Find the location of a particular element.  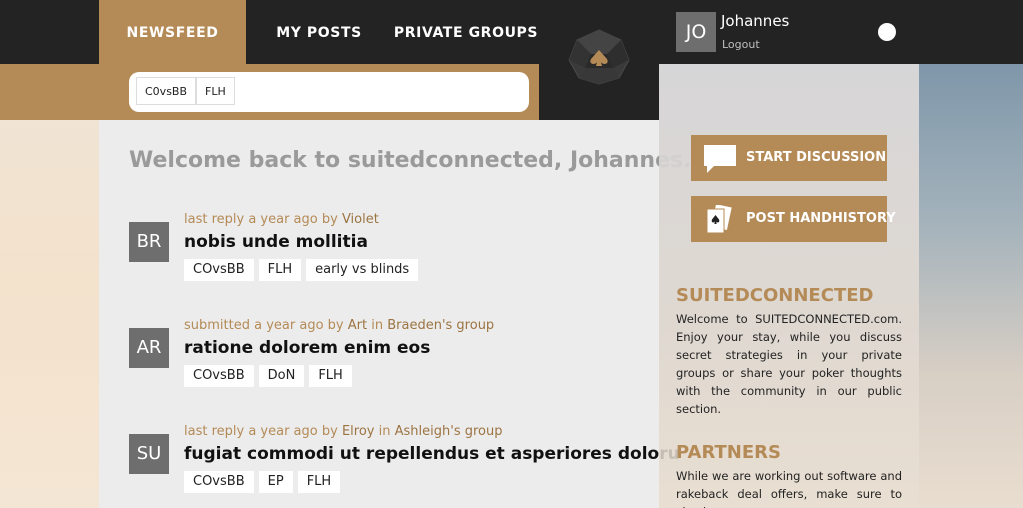

post-tags: COvsBB FLH early vs blinds is located at coordinates (301, 270).